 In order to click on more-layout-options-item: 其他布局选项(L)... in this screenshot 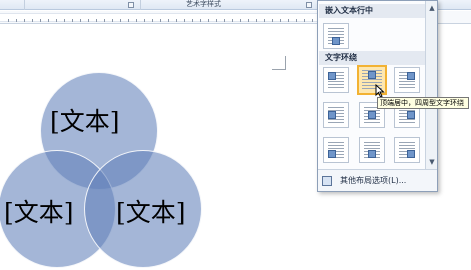, I will do `click(377, 180)`.